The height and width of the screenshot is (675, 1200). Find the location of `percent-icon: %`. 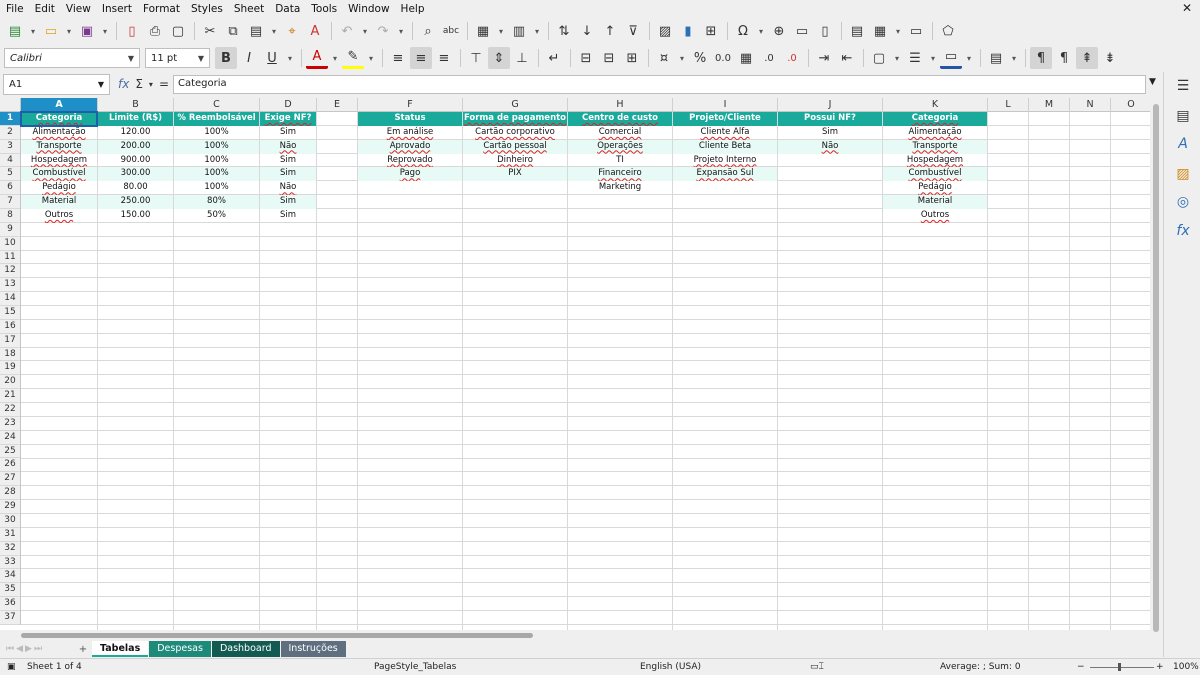

percent-icon: % is located at coordinates (700, 58).